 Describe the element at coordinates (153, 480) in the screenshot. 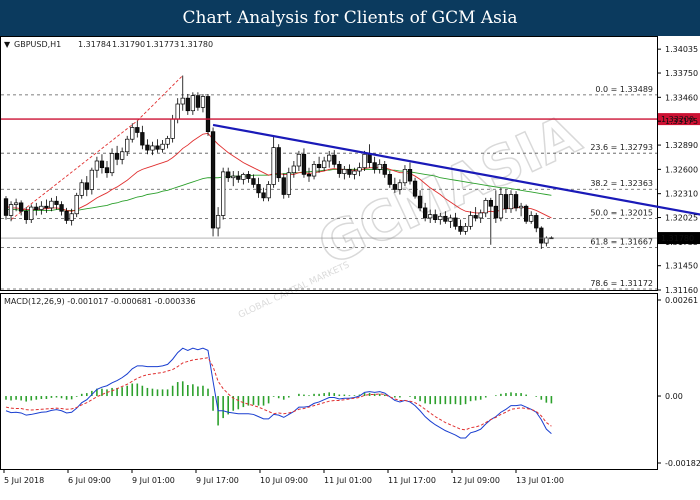

I see `time-tick-label: 9 Jul 01:00` at that location.